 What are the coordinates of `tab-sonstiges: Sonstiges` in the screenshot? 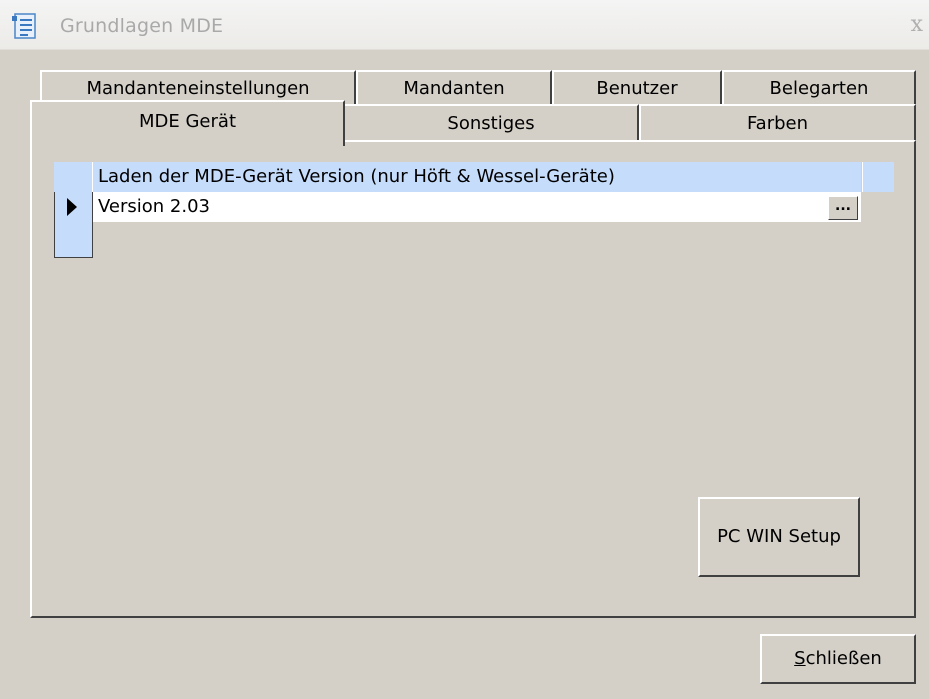 It's located at (491, 123).